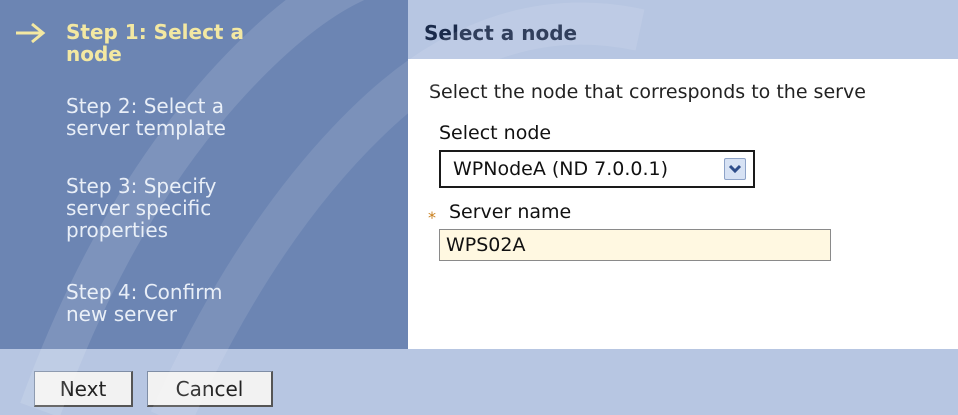  Describe the element at coordinates (83, 389) in the screenshot. I see `next-button: Next` at that location.